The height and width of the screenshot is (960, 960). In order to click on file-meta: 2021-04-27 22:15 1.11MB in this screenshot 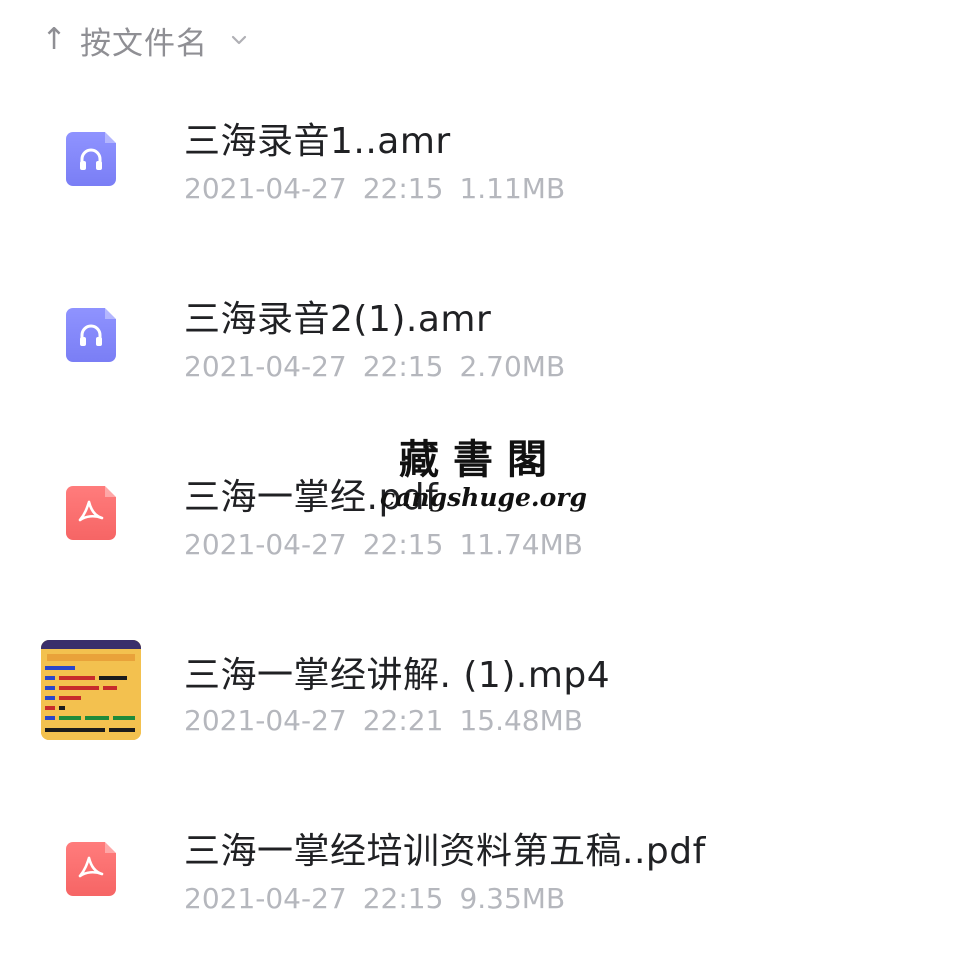, I will do `click(374, 188)`.